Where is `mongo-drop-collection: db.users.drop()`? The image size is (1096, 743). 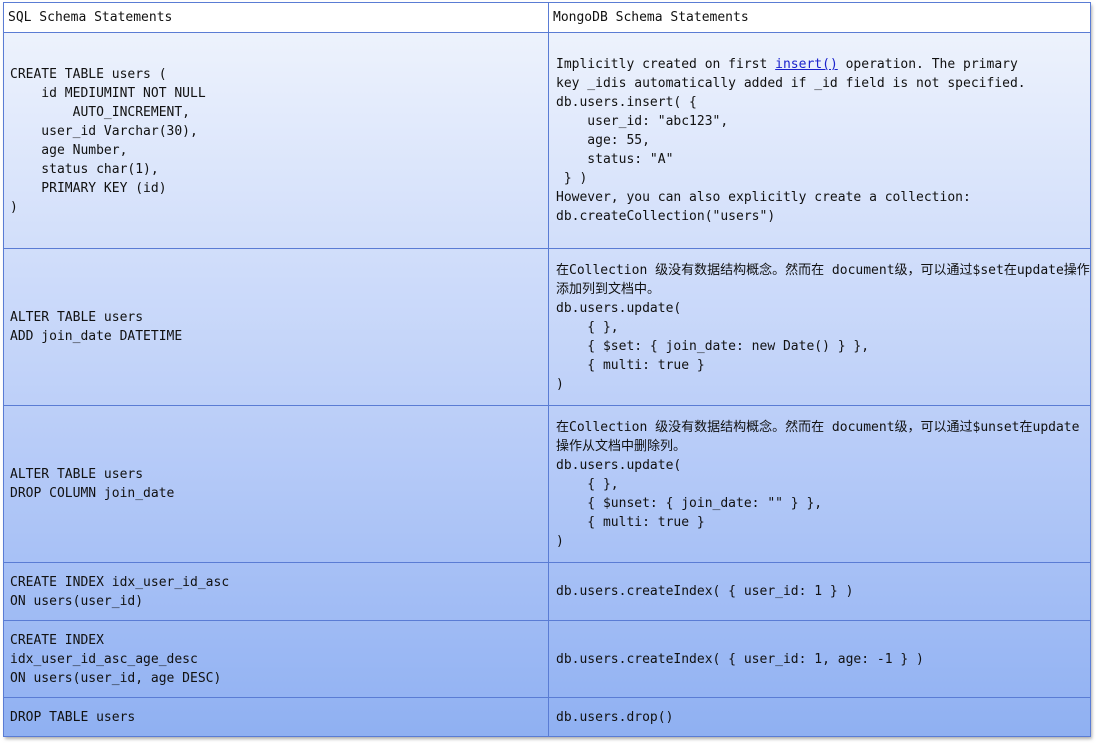
mongo-drop-collection: db.users.drop() is located at coordinates (819, 717).